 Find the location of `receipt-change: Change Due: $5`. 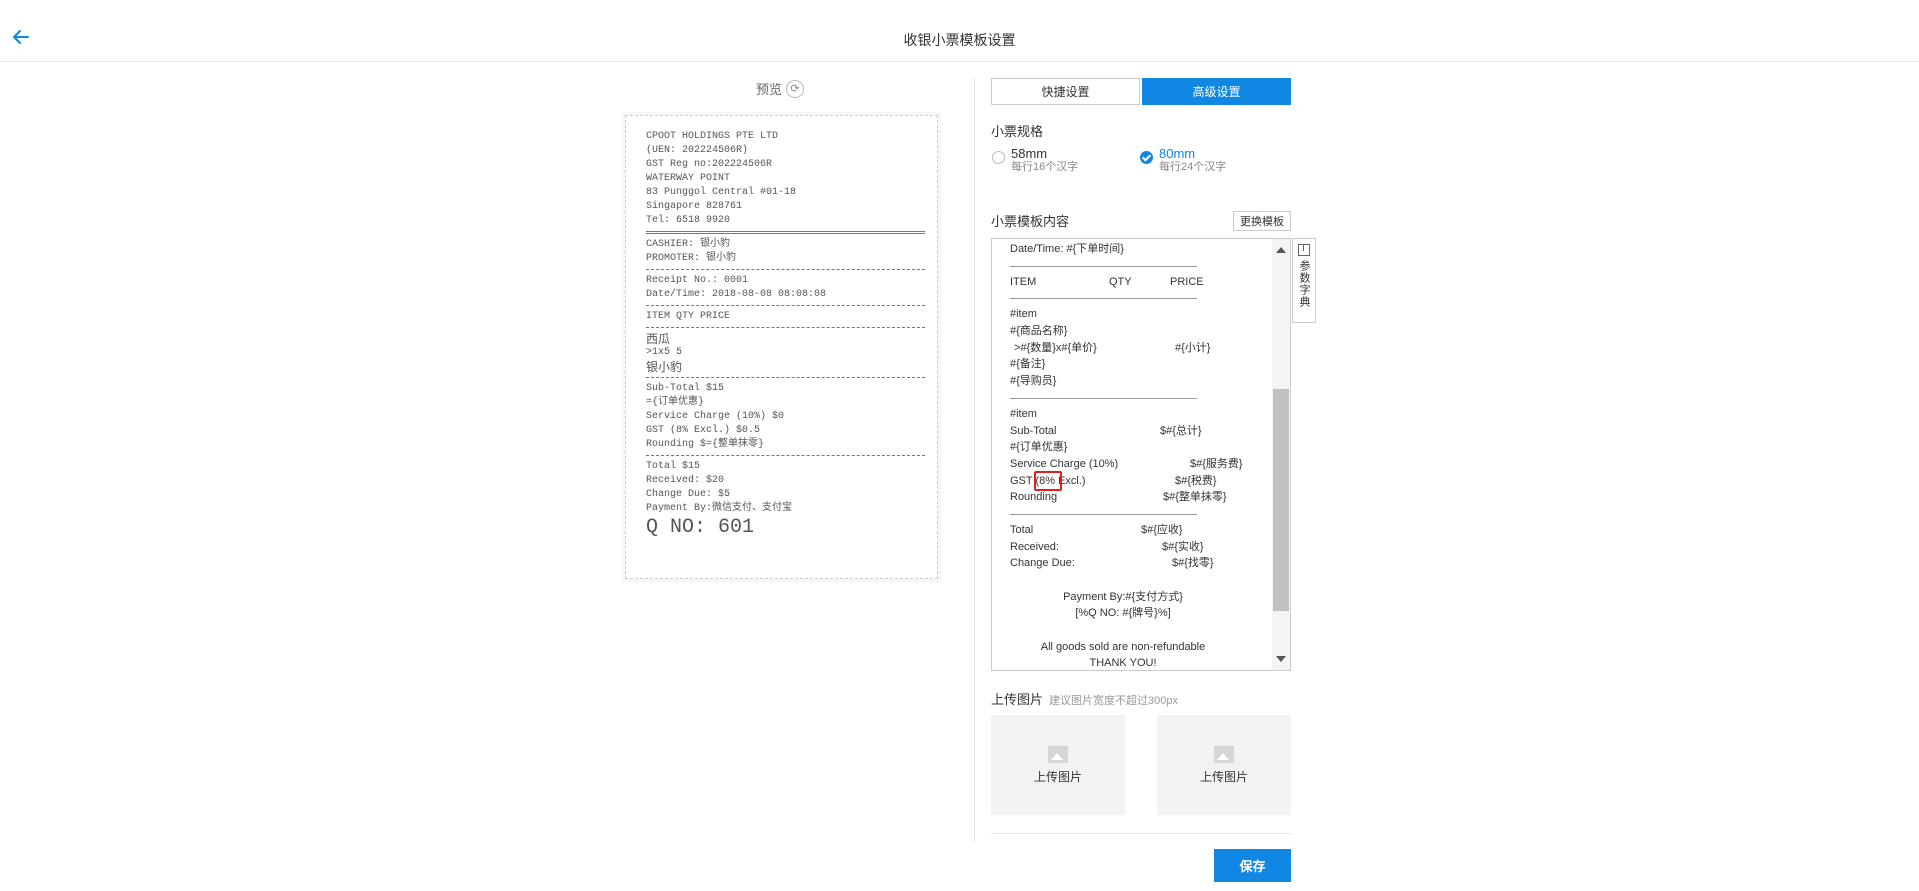

receipt-change: Change Due: $5 is located at coordinates (688, 494).